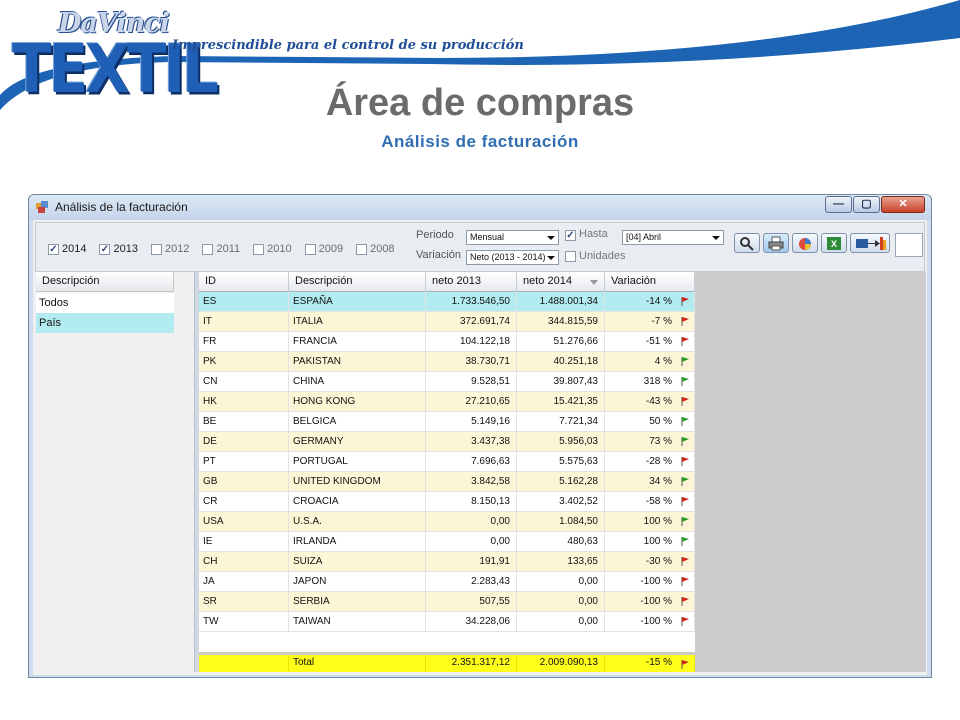 Image resolution: width=960 pixels, height=720 pixels. Describe the element at coordinates (570, 235) in the screenshot. I see `hasta-checkbox: ✓` at that location.